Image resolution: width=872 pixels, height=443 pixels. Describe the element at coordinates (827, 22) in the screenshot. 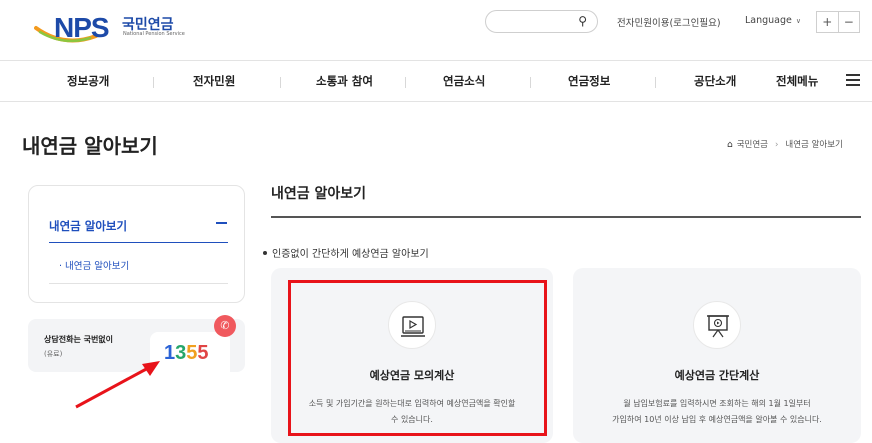

I see `zoom-in-button: +` at that location.